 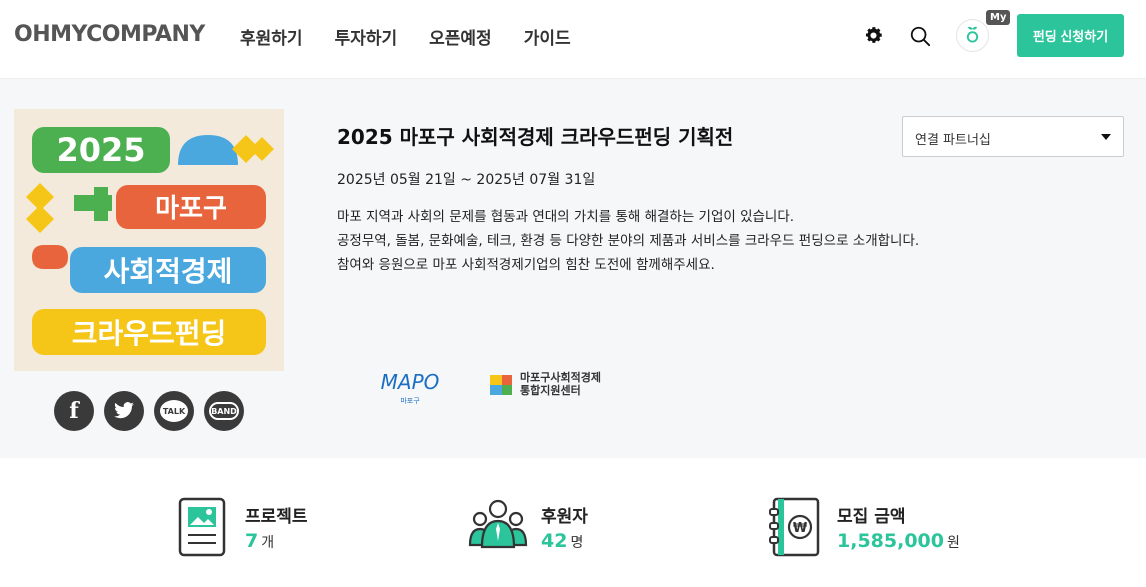 What do you see at coordinates (271, 36) in the screenshot?
I see `nav-item-sponsor: 후원하기` at bounding box center [271, 36].